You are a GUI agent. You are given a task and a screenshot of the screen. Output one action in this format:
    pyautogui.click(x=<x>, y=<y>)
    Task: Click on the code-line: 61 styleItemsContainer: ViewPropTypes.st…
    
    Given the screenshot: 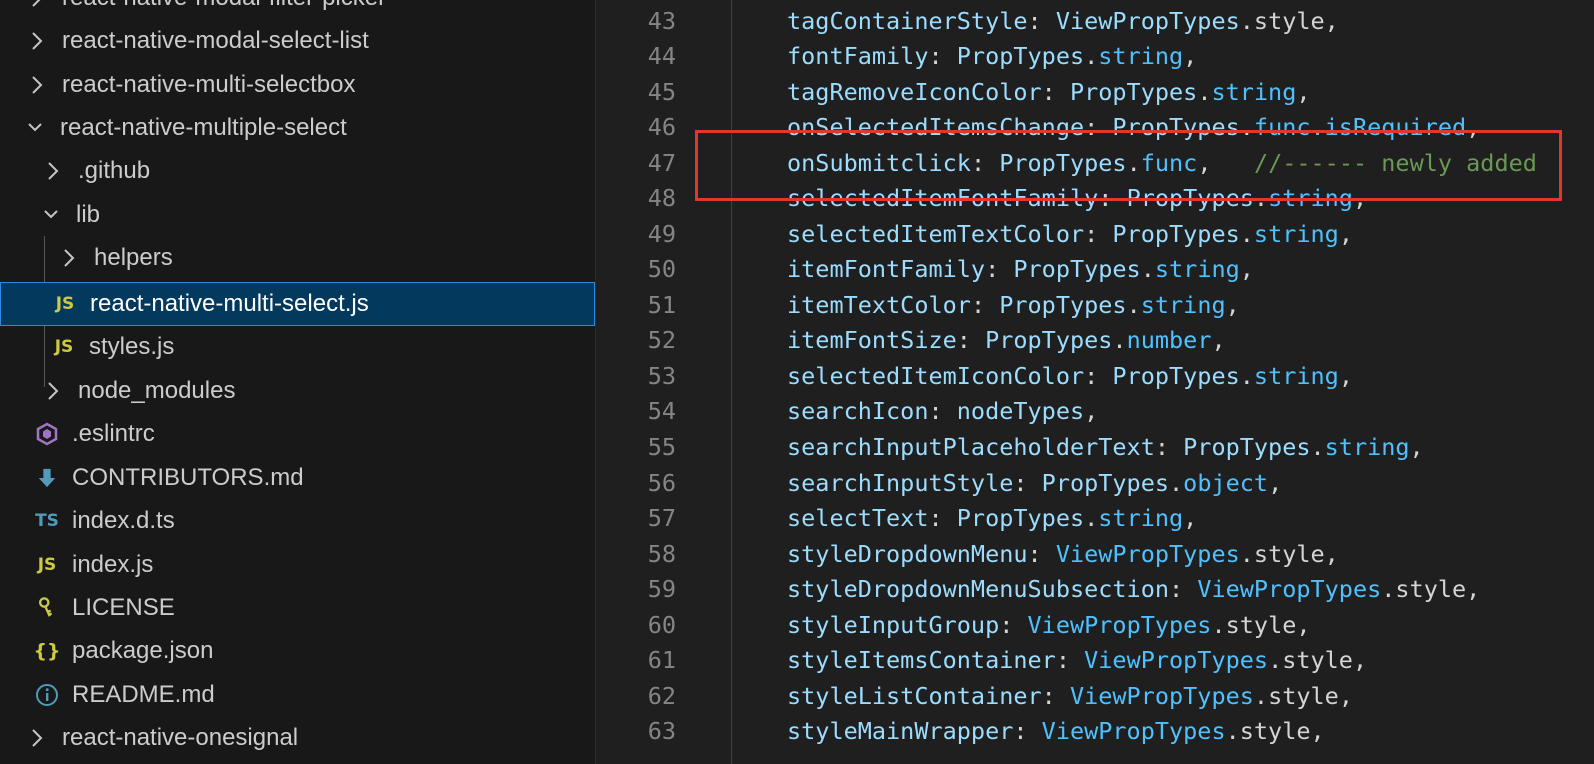 What is the action you would take?
    pyautogui.click(x=1095, y=660)
    